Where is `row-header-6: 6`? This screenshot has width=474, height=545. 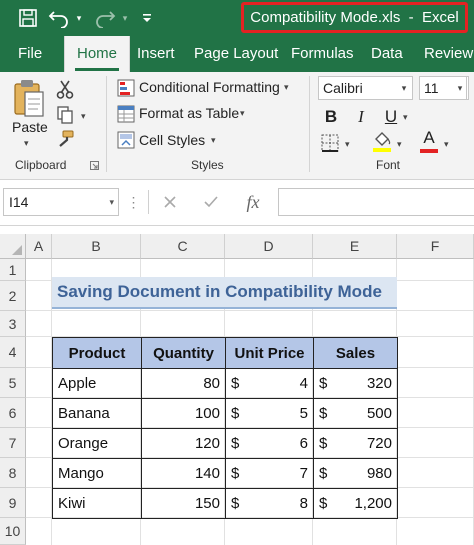
row-header-6: 6 is located at coordinates (13, 413).